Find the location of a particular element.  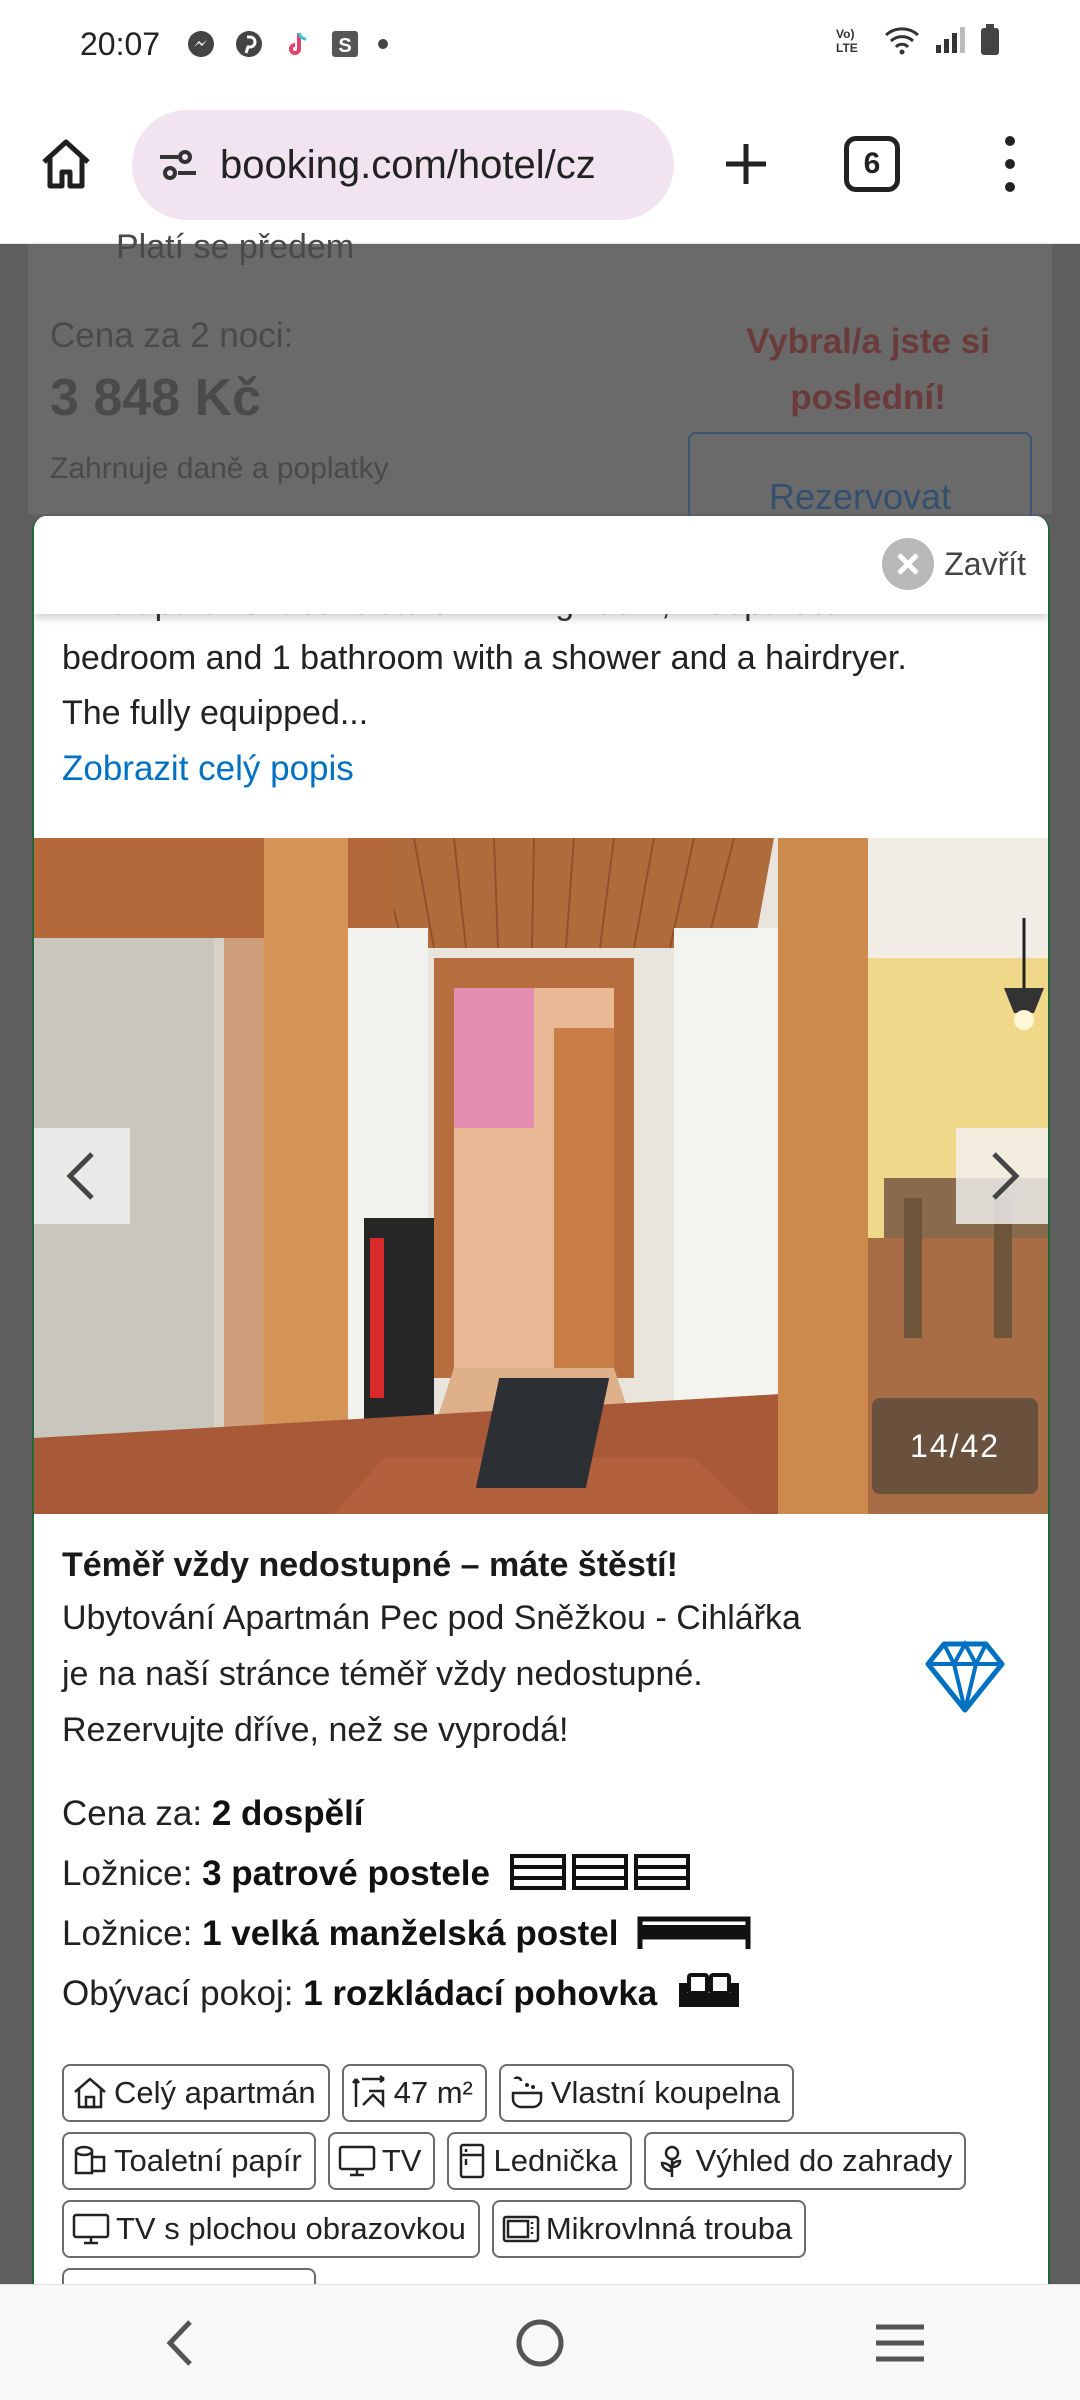

tab-switcher-button: 6 is located at coordinates (872, 164).